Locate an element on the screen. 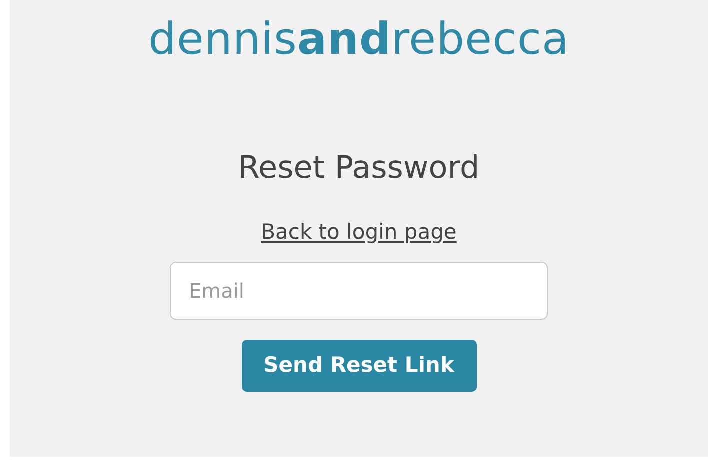  page-heading: Reset Password is located at coordinates (359, 168).